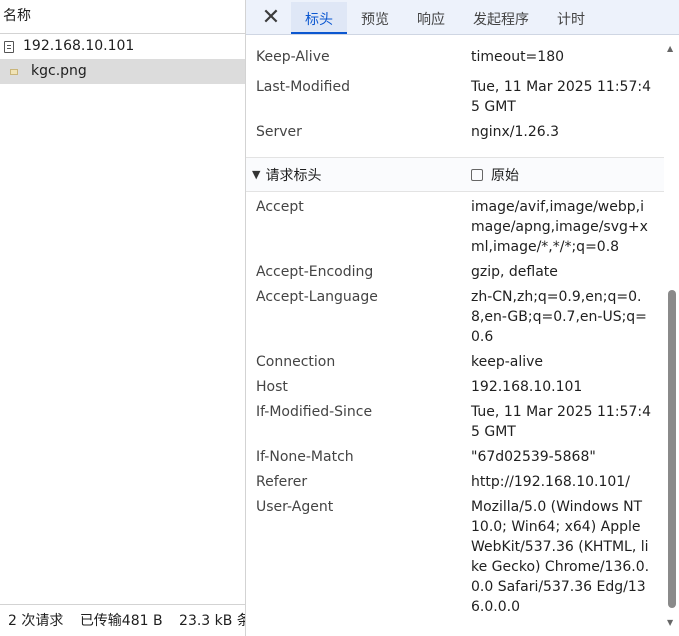  I want to click on header-name: If-Modified-Since, so click(314, 412).